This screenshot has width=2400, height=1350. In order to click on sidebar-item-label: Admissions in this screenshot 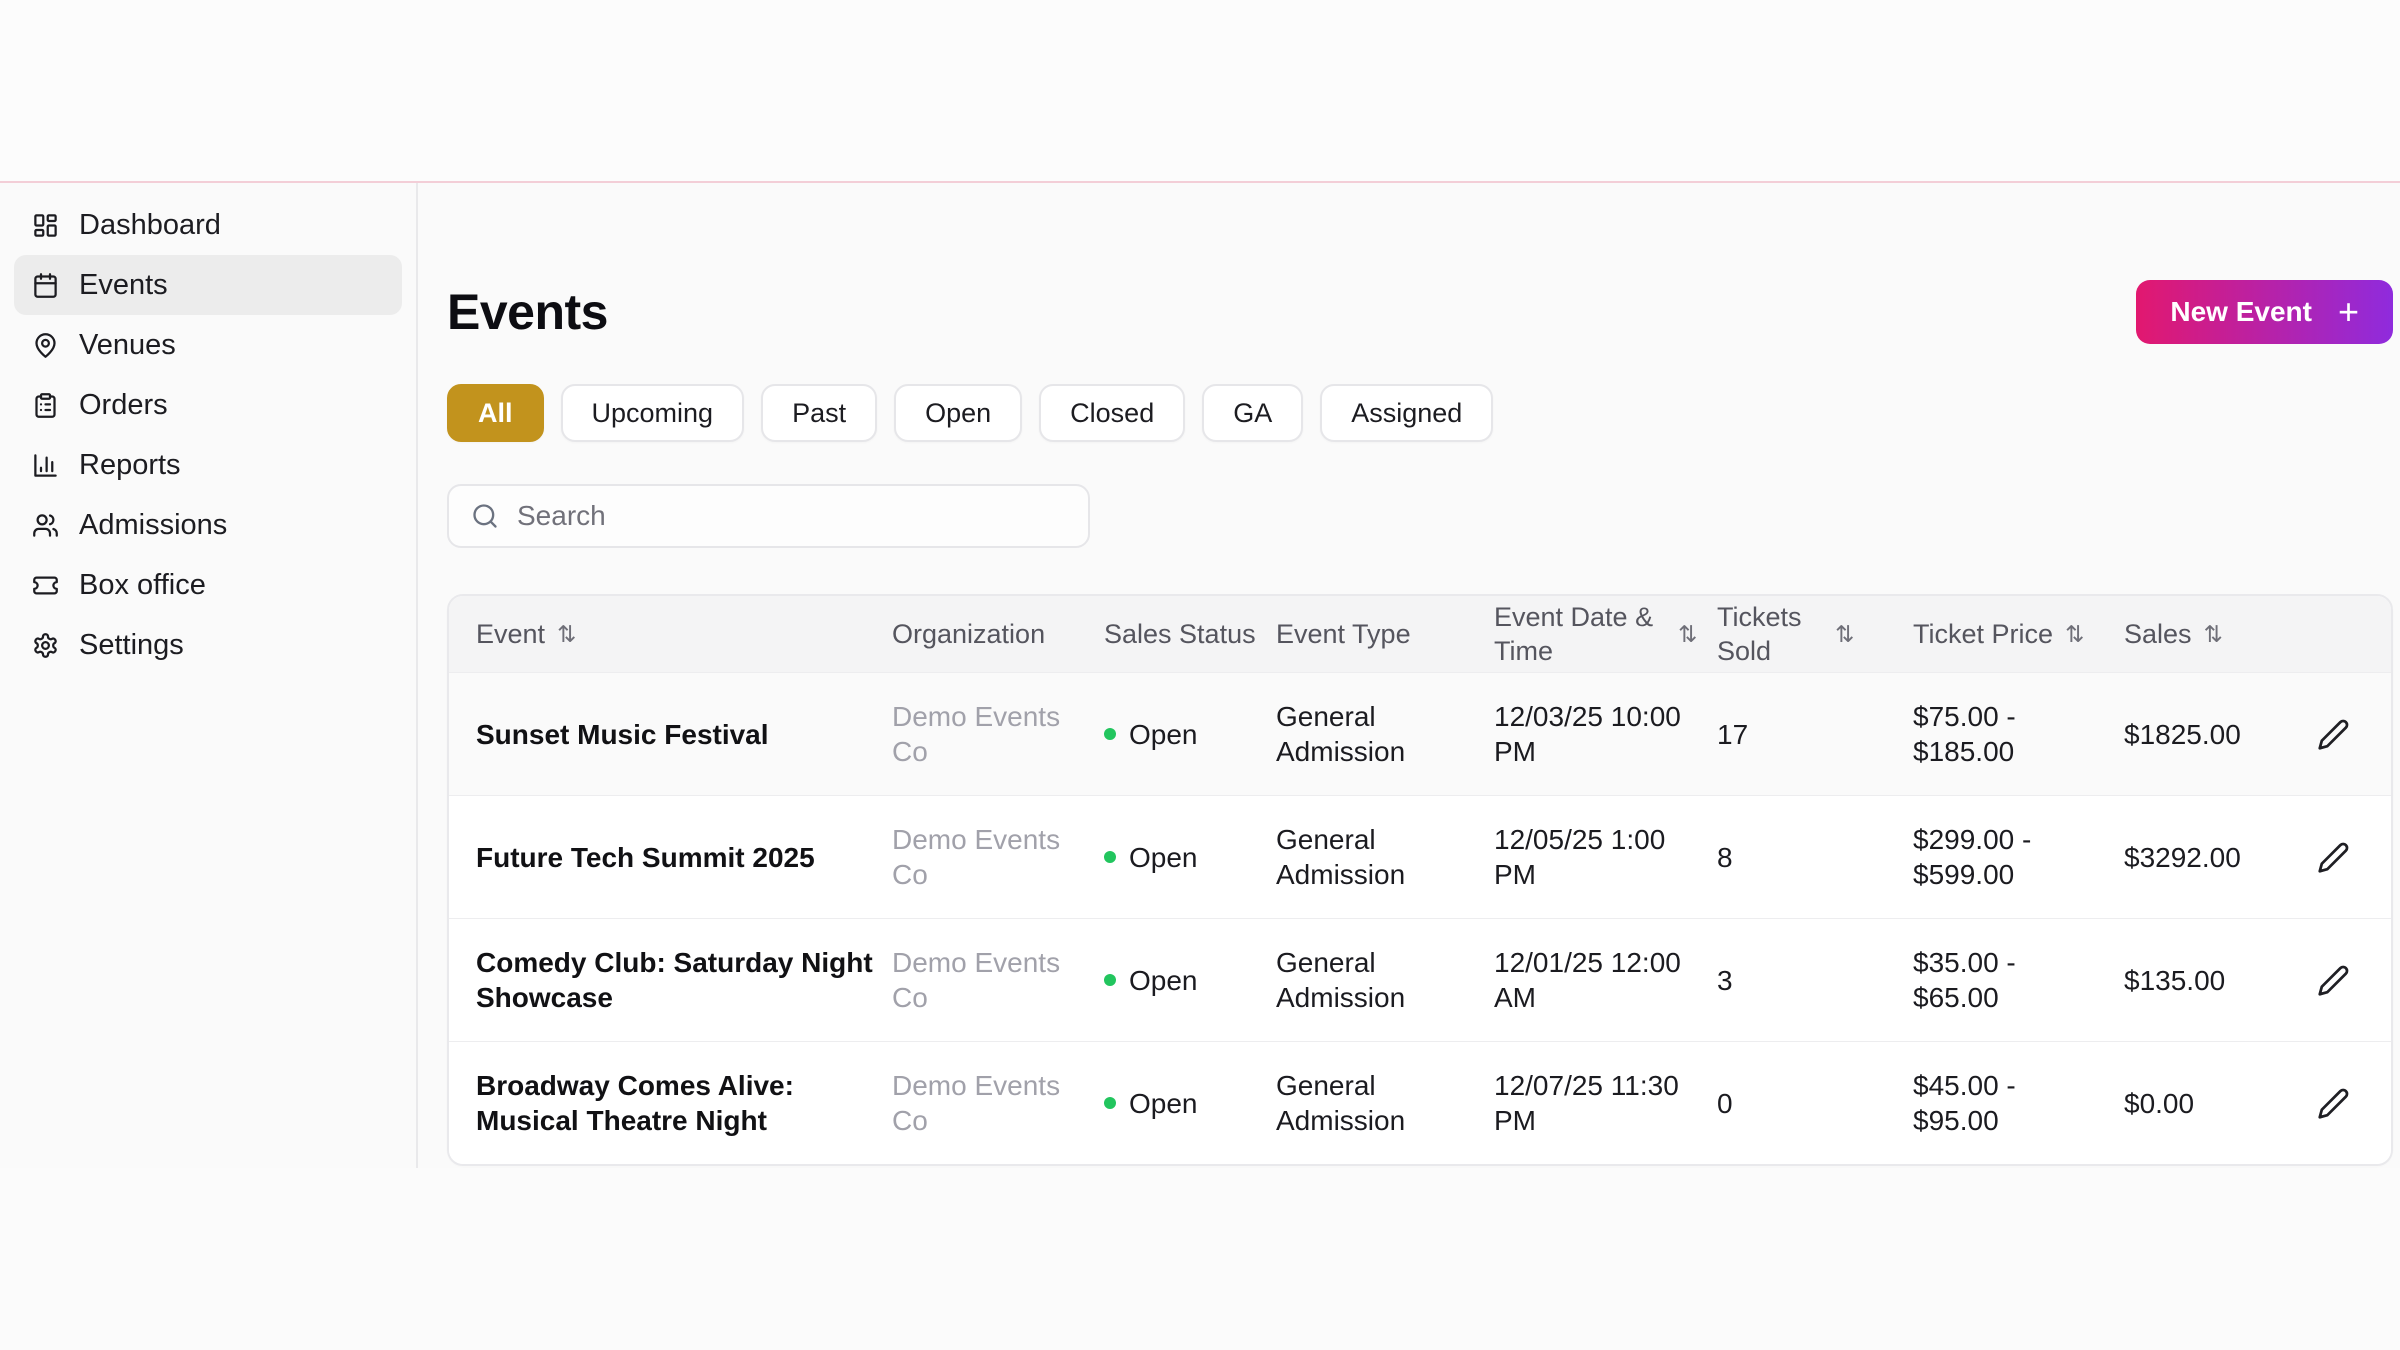, I will do `click(153, 524)`.